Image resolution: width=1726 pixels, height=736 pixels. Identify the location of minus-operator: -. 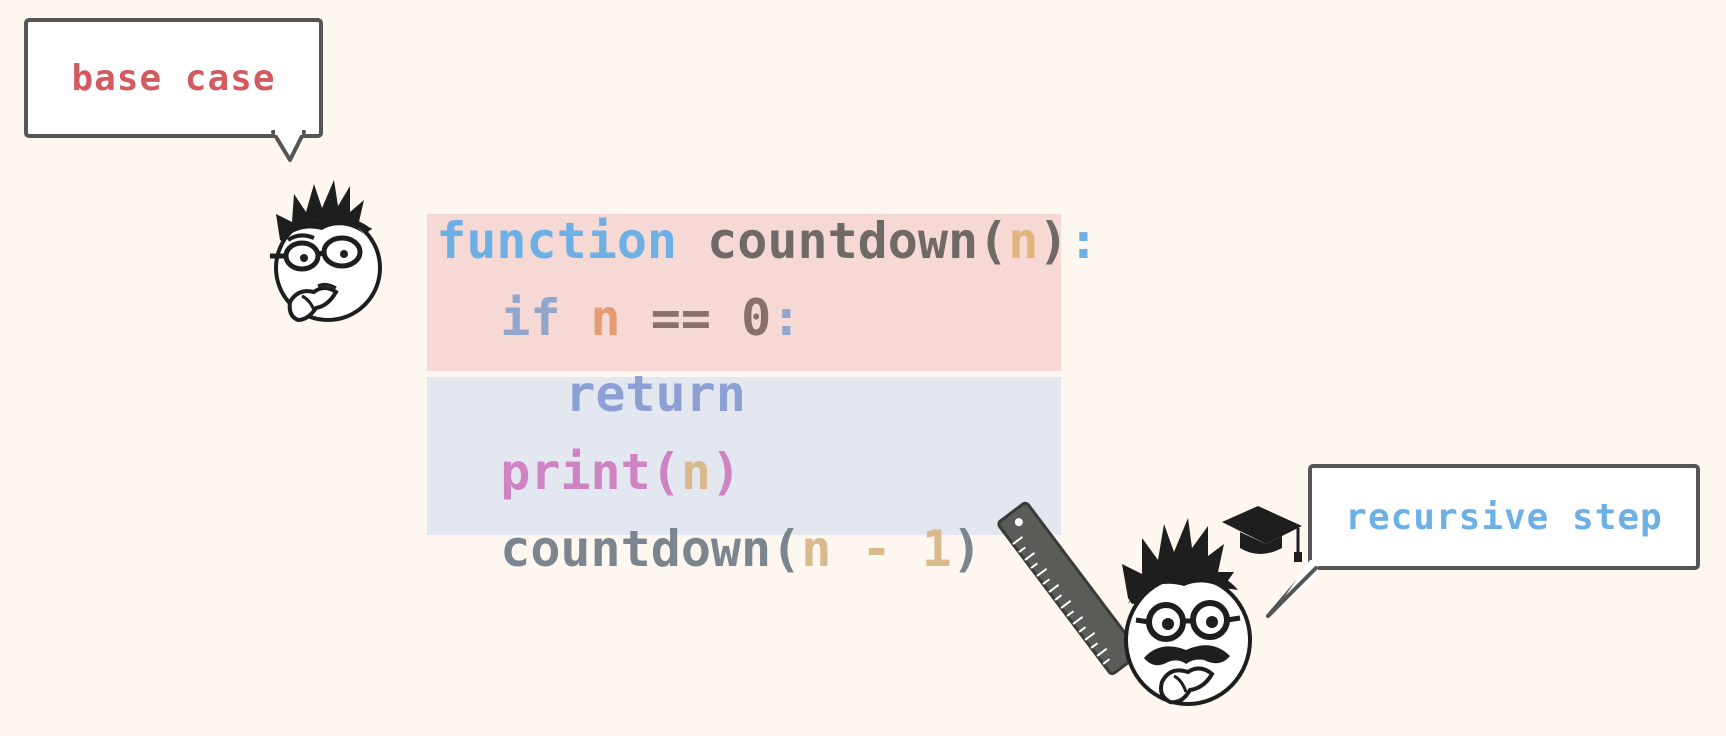
(876, 549).